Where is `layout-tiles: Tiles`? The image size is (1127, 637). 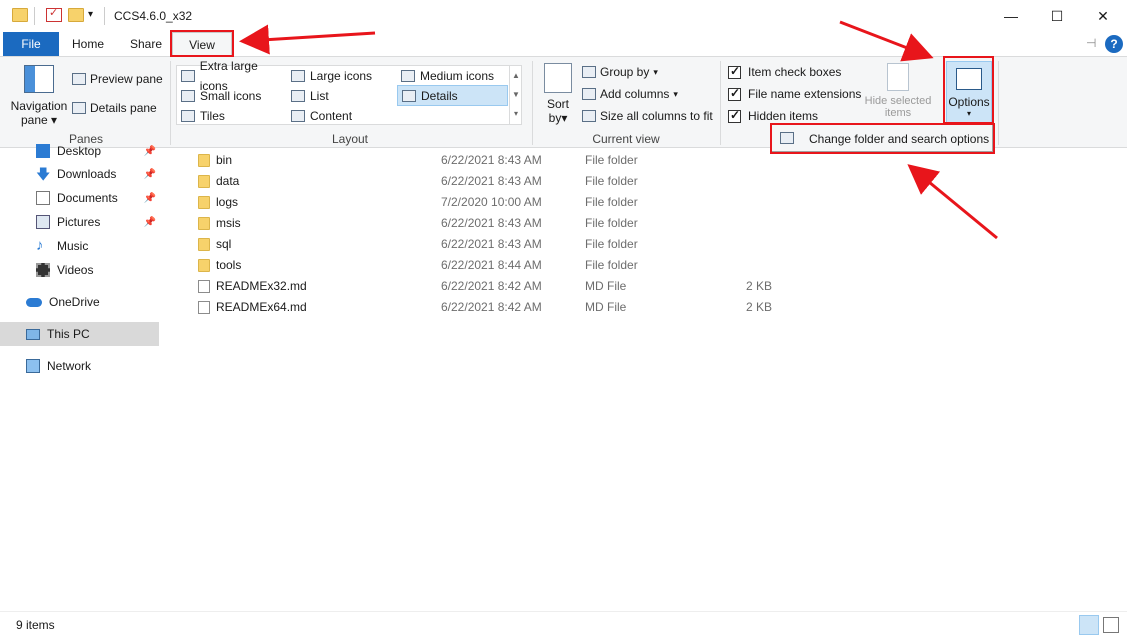
layout-tiles: Tiles is located at coordinates (232, 116).